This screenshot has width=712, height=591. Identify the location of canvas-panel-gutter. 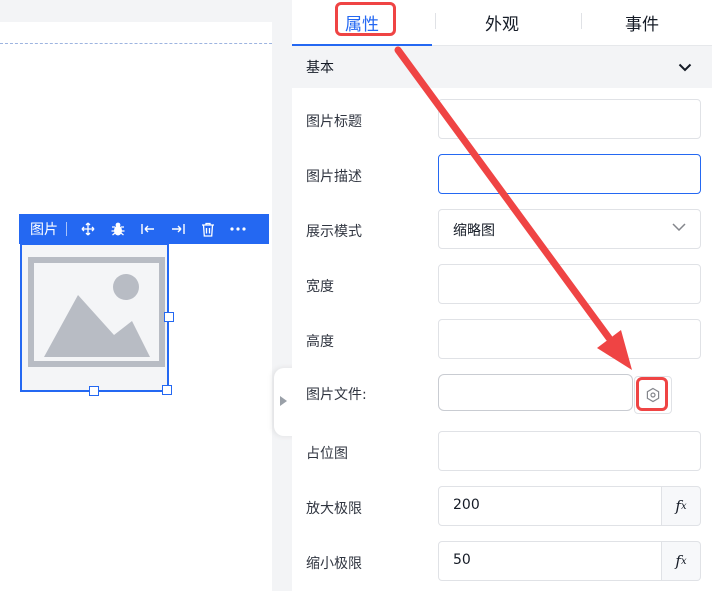
(282, 295).